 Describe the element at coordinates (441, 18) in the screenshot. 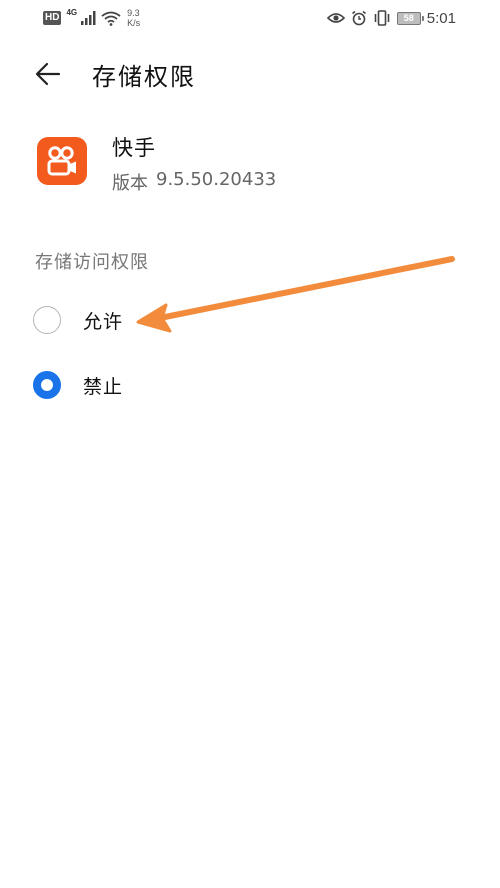

I see `clock: 5:01` at that location.